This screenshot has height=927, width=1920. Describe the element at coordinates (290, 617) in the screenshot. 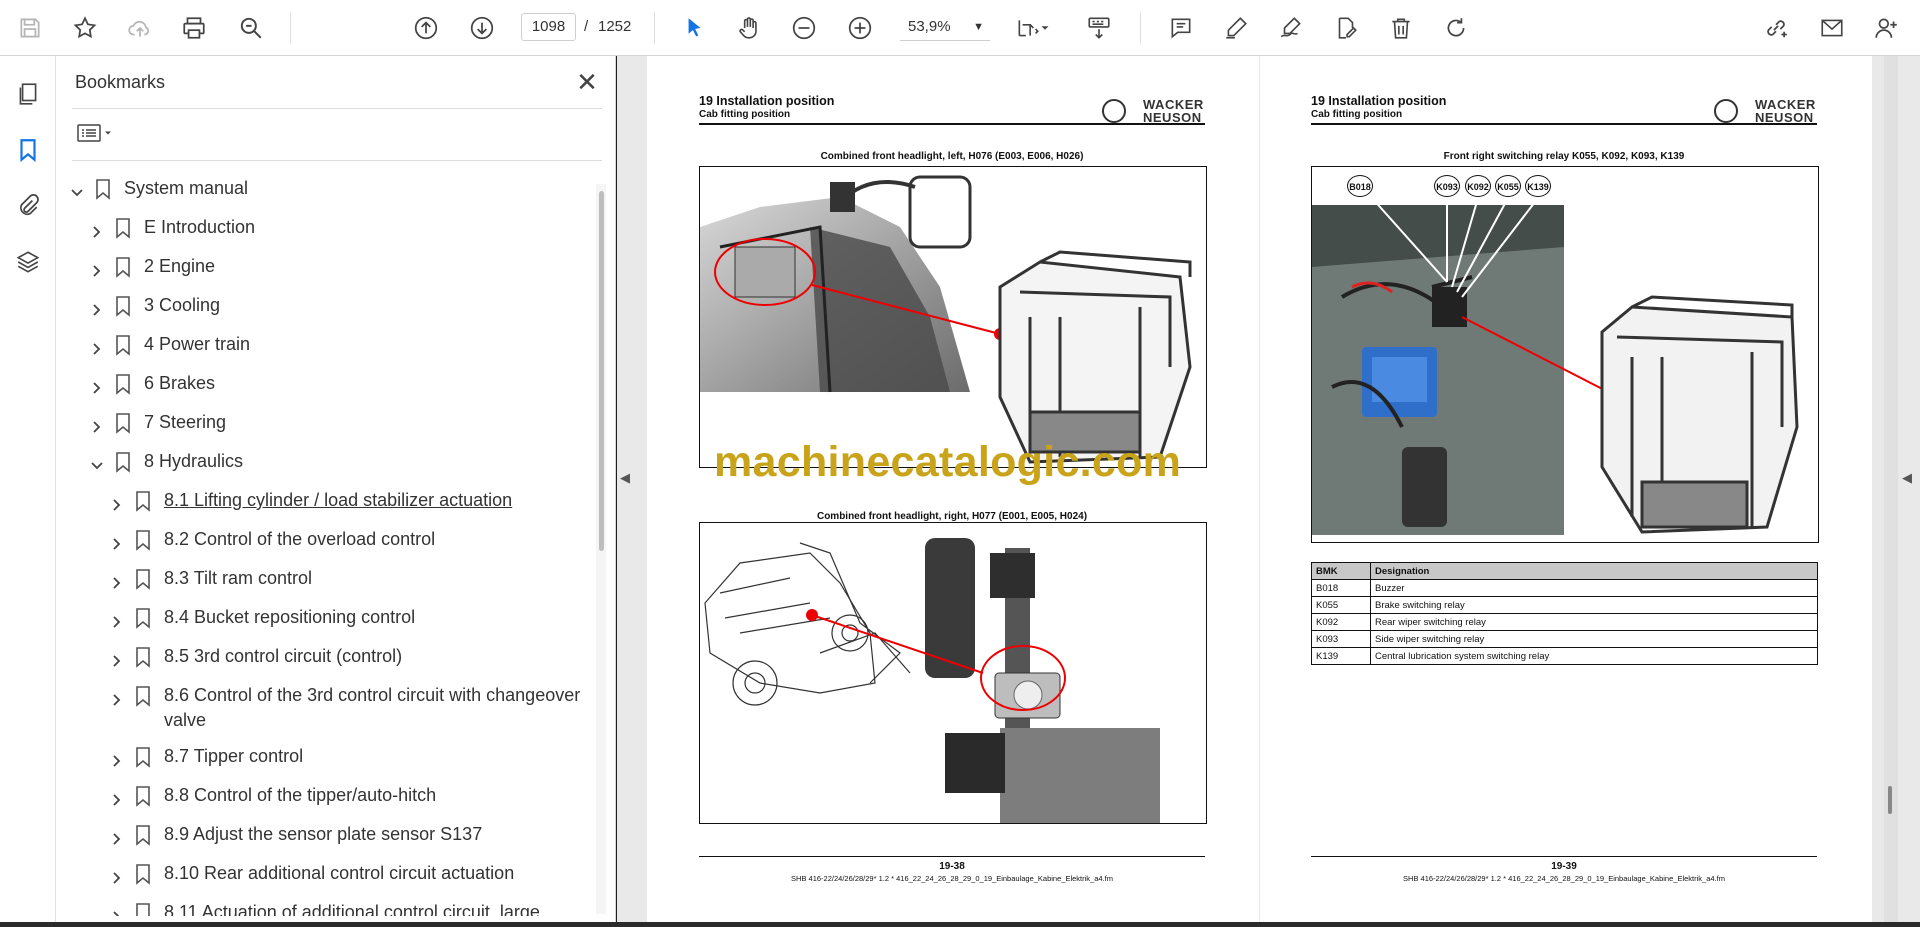

I see `bookmark-label: 8.4 Bucket repositioning control` at that location.